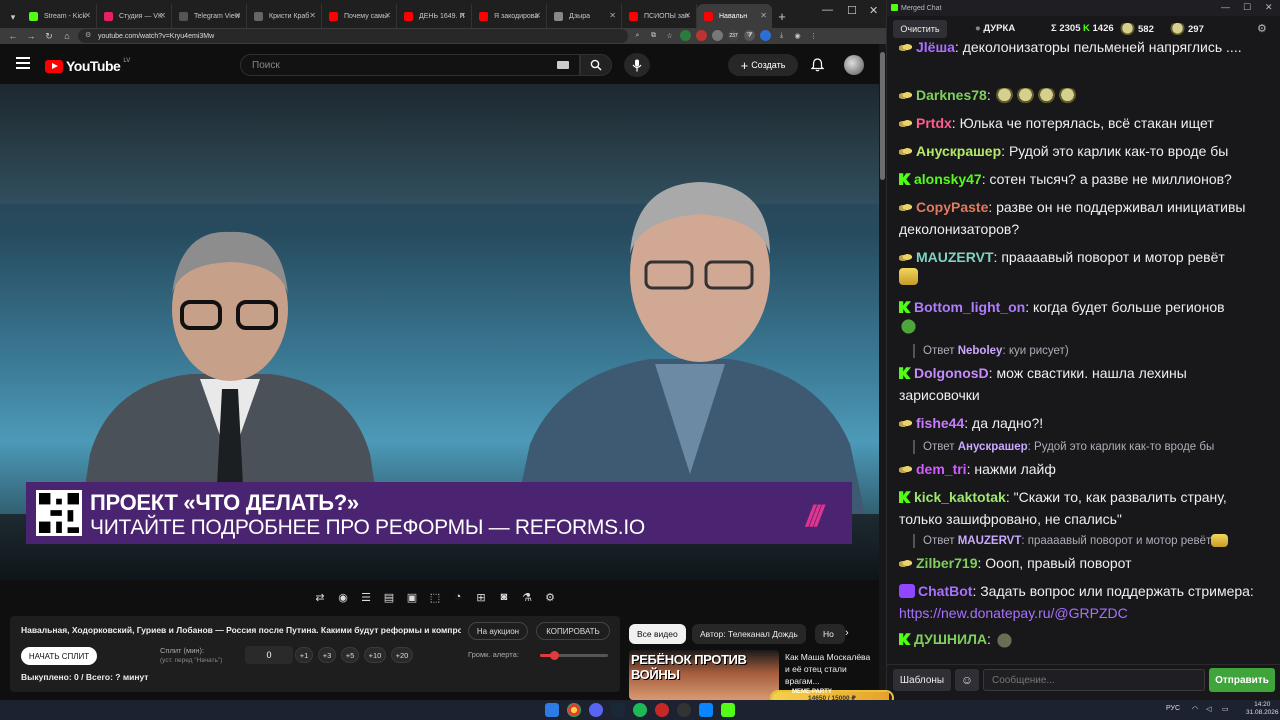 The width and height of the screenshot is (1280, 720). Describe the element at coordinates (1269, 7) in the screenshot. I see `chat-close-icon: ✕` at that location.